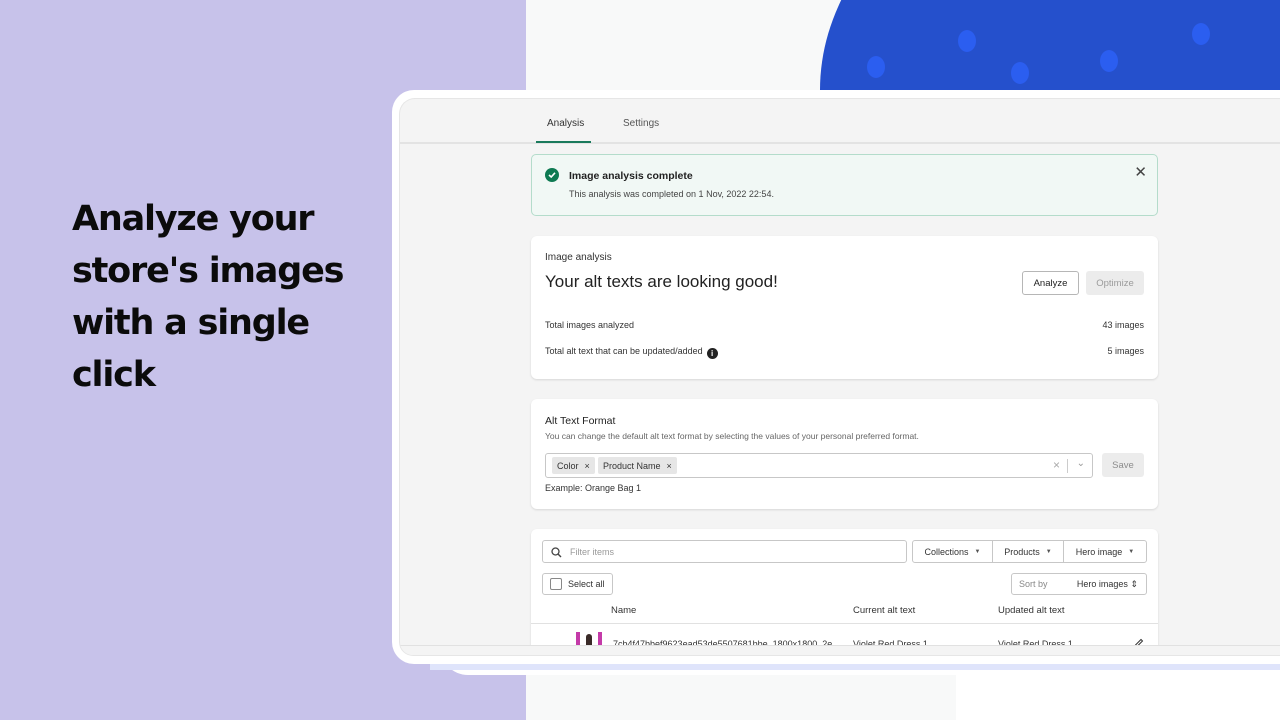  What do you see at coordinates (586, 584) in the screenshot?
I see `select-all-label: Select all` at bounding box center [586, 584].